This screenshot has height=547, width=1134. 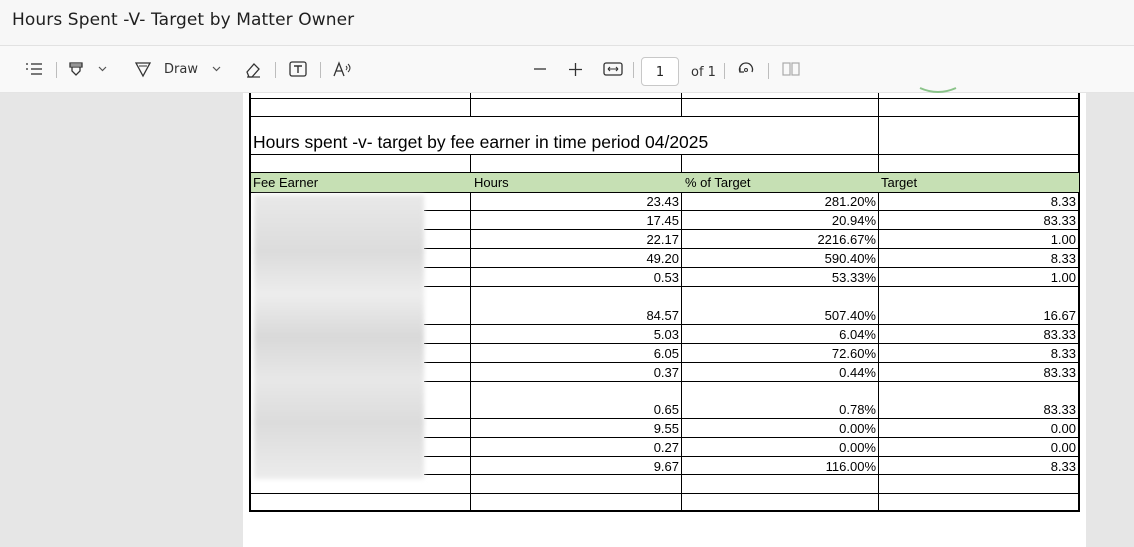 What do you see at coordinates (662, 239) in the screenshot?
I see `cell-hours: 22.17` at bounding box center [662, 239].